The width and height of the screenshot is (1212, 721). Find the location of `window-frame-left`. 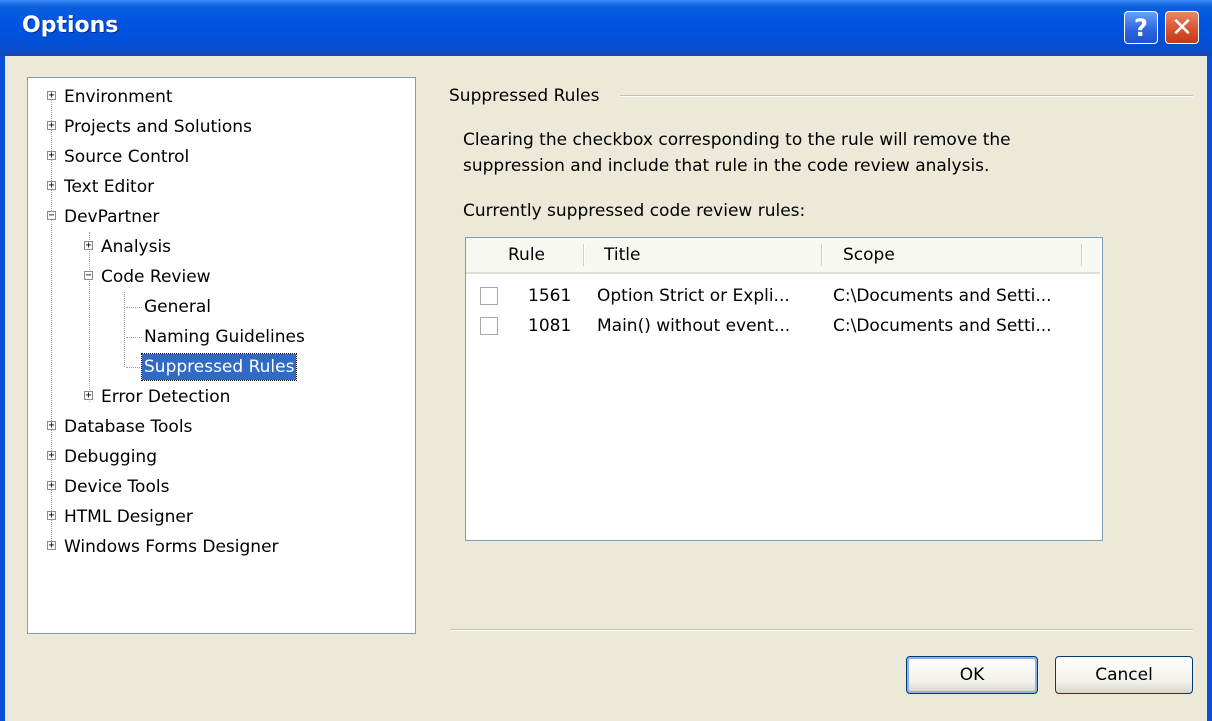

window-frame-left is located at coordinates (2, 388).